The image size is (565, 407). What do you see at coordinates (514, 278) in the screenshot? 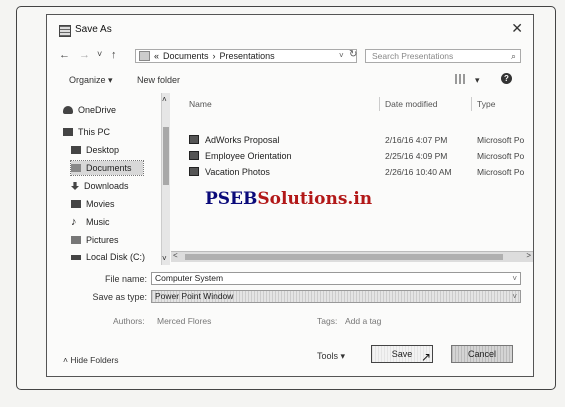
I see `file-name-dropdown-chevron-icon: ˅` at bounding box center [514, 278].